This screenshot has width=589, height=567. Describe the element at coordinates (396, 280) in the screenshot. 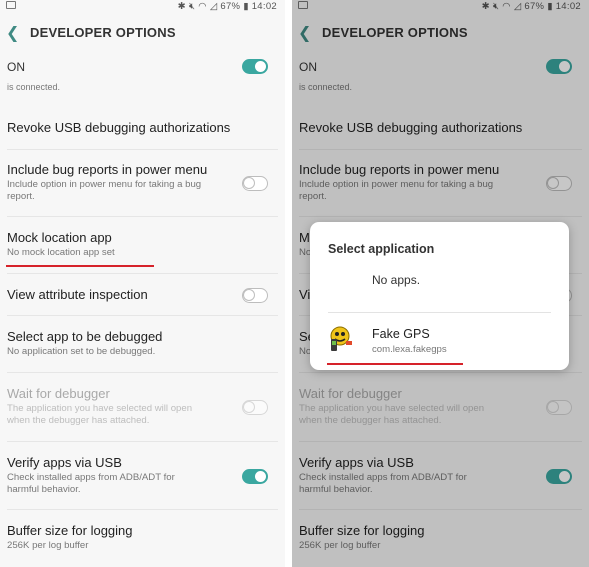

I see `option-no-apps: No apps.` at that location.